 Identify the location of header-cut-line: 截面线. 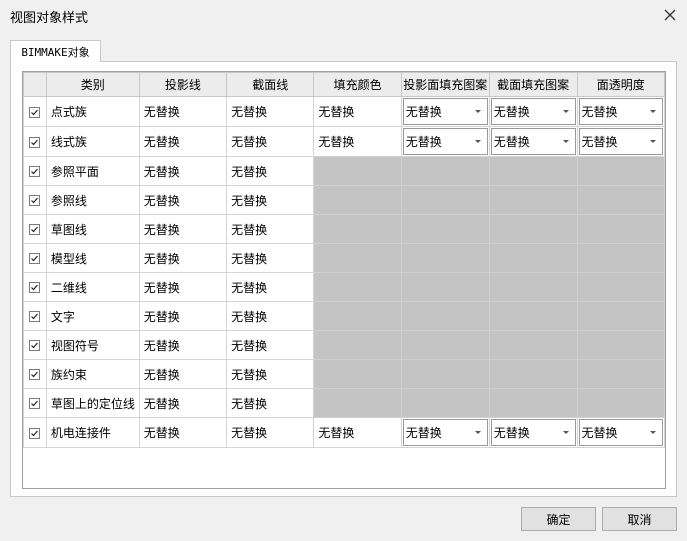
(270, 84).